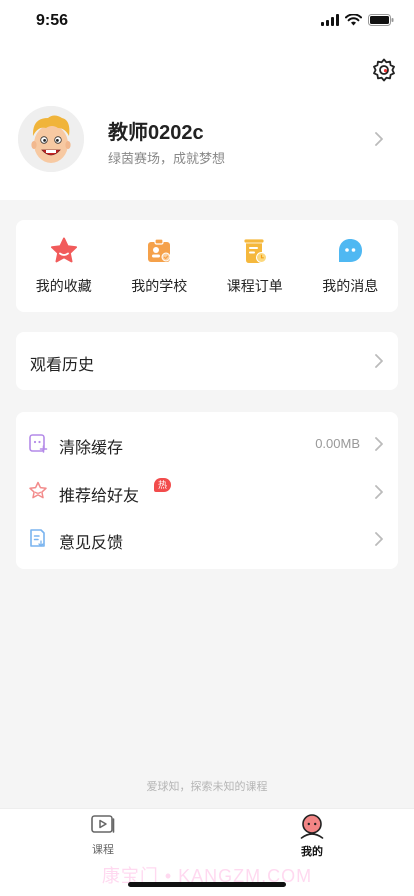 The width and height of the screenshot is (414, 896). Describe the element at coordinates (99, 496) in the screenshot. I see `recommend-friends-label: 推荐给好友` at that location.